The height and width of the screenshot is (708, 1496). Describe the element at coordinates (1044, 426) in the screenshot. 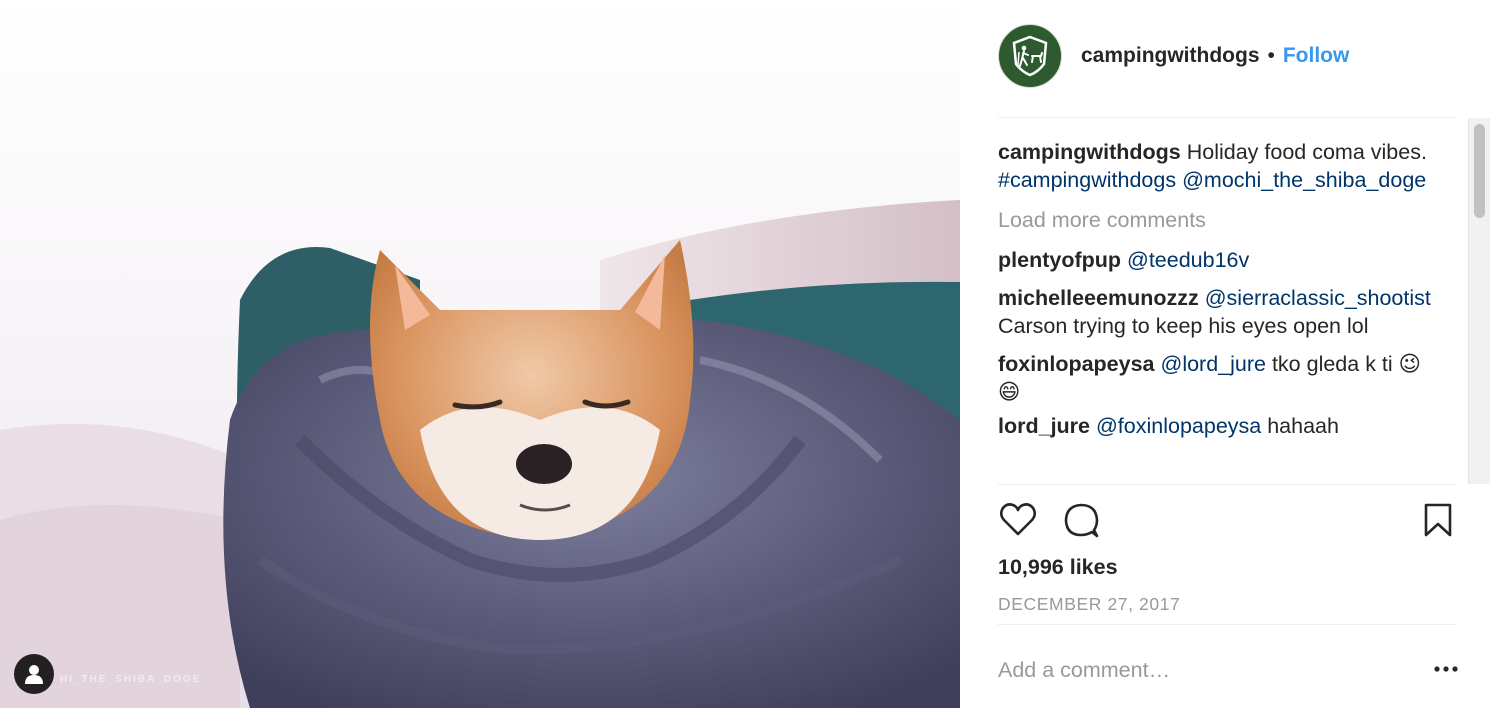

I see `comment-username: lord_jure` at that location.